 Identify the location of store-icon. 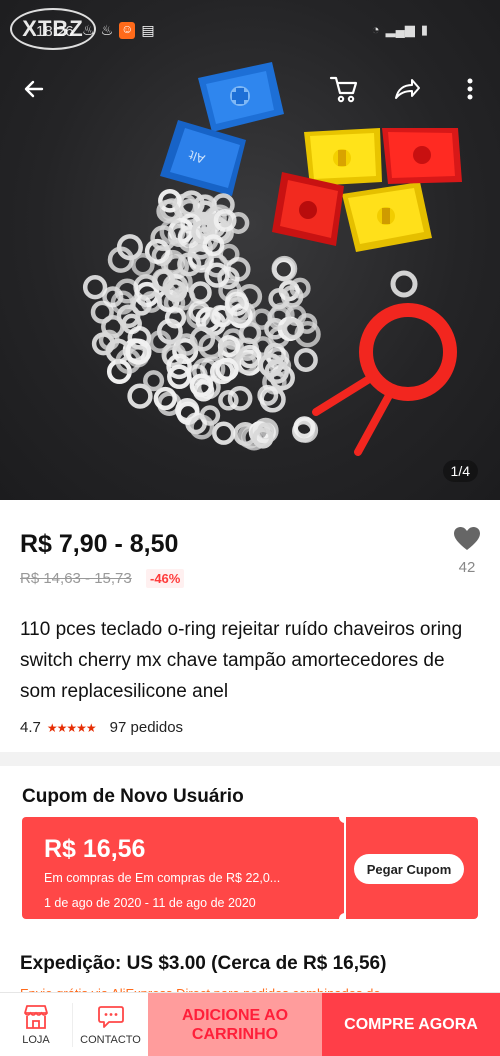
(36, 1017).